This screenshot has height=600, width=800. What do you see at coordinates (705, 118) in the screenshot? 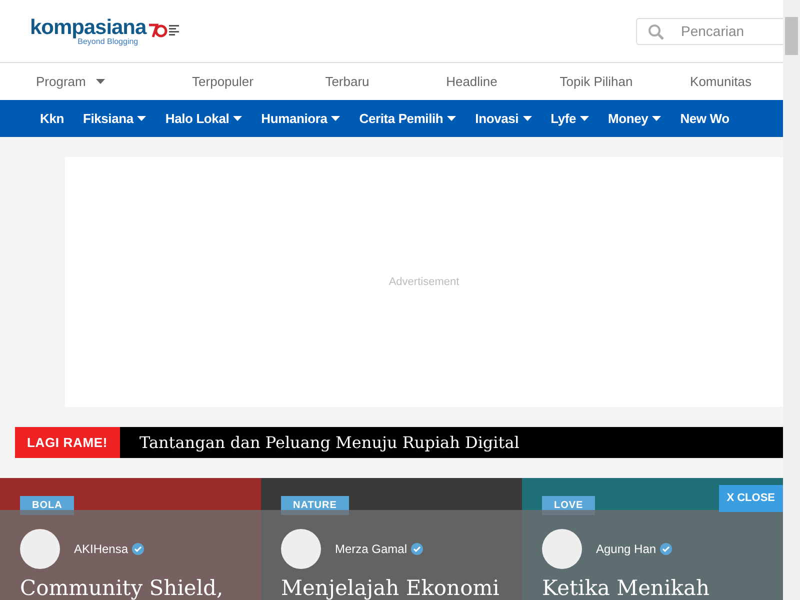
I see `category-nav-link: New Wo` at bounding box center [705, 118].